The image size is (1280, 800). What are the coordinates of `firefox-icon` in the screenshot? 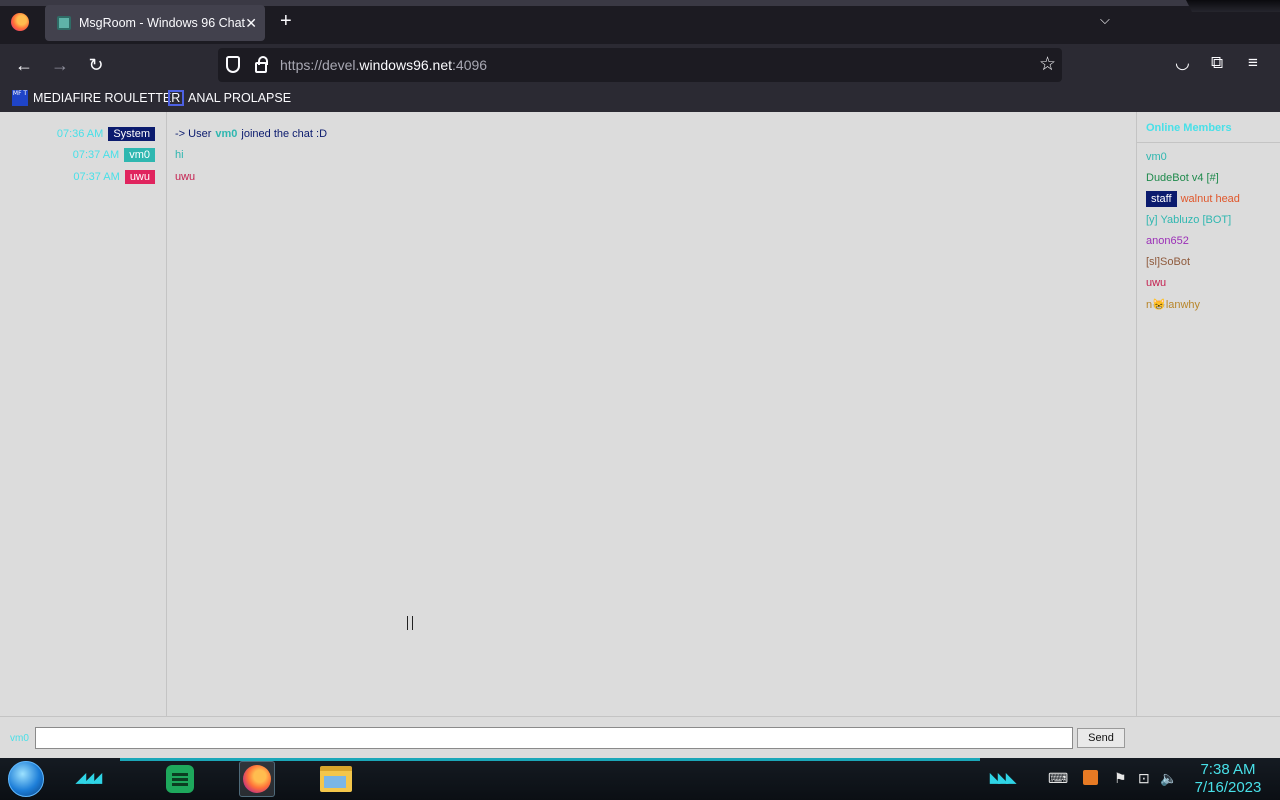 It's located at (257, 779).